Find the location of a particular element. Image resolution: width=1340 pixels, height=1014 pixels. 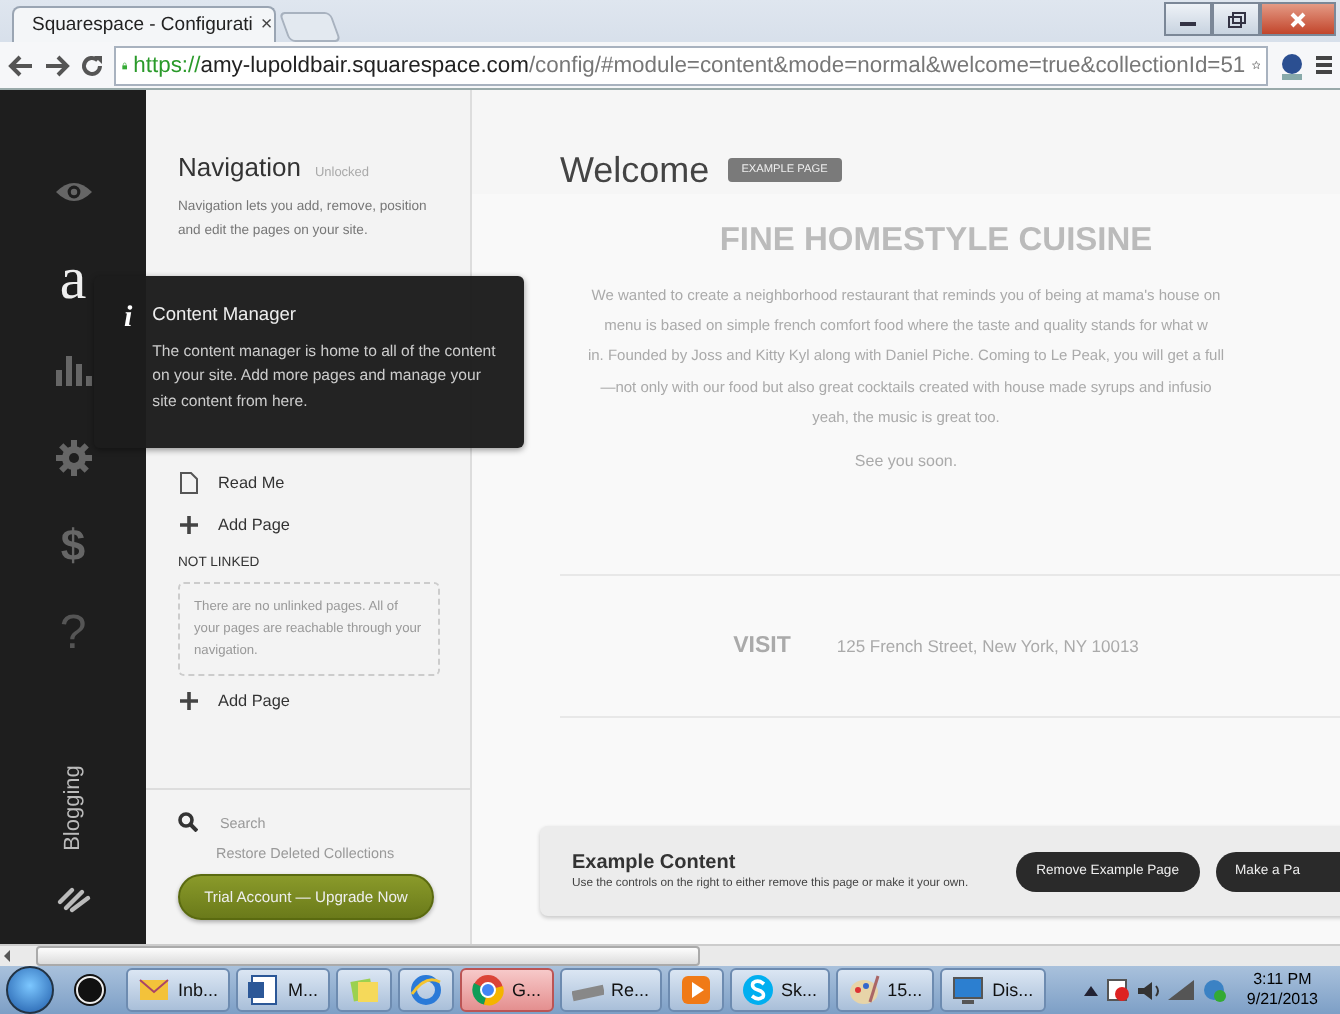

tab-title: Squarespace - Configurati is located at coordinates (142, 25).